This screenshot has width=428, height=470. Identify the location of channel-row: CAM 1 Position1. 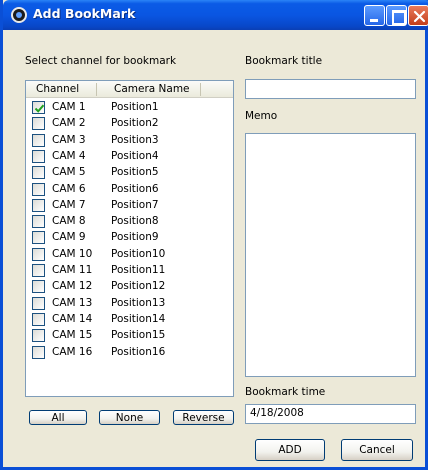
(129, 107).